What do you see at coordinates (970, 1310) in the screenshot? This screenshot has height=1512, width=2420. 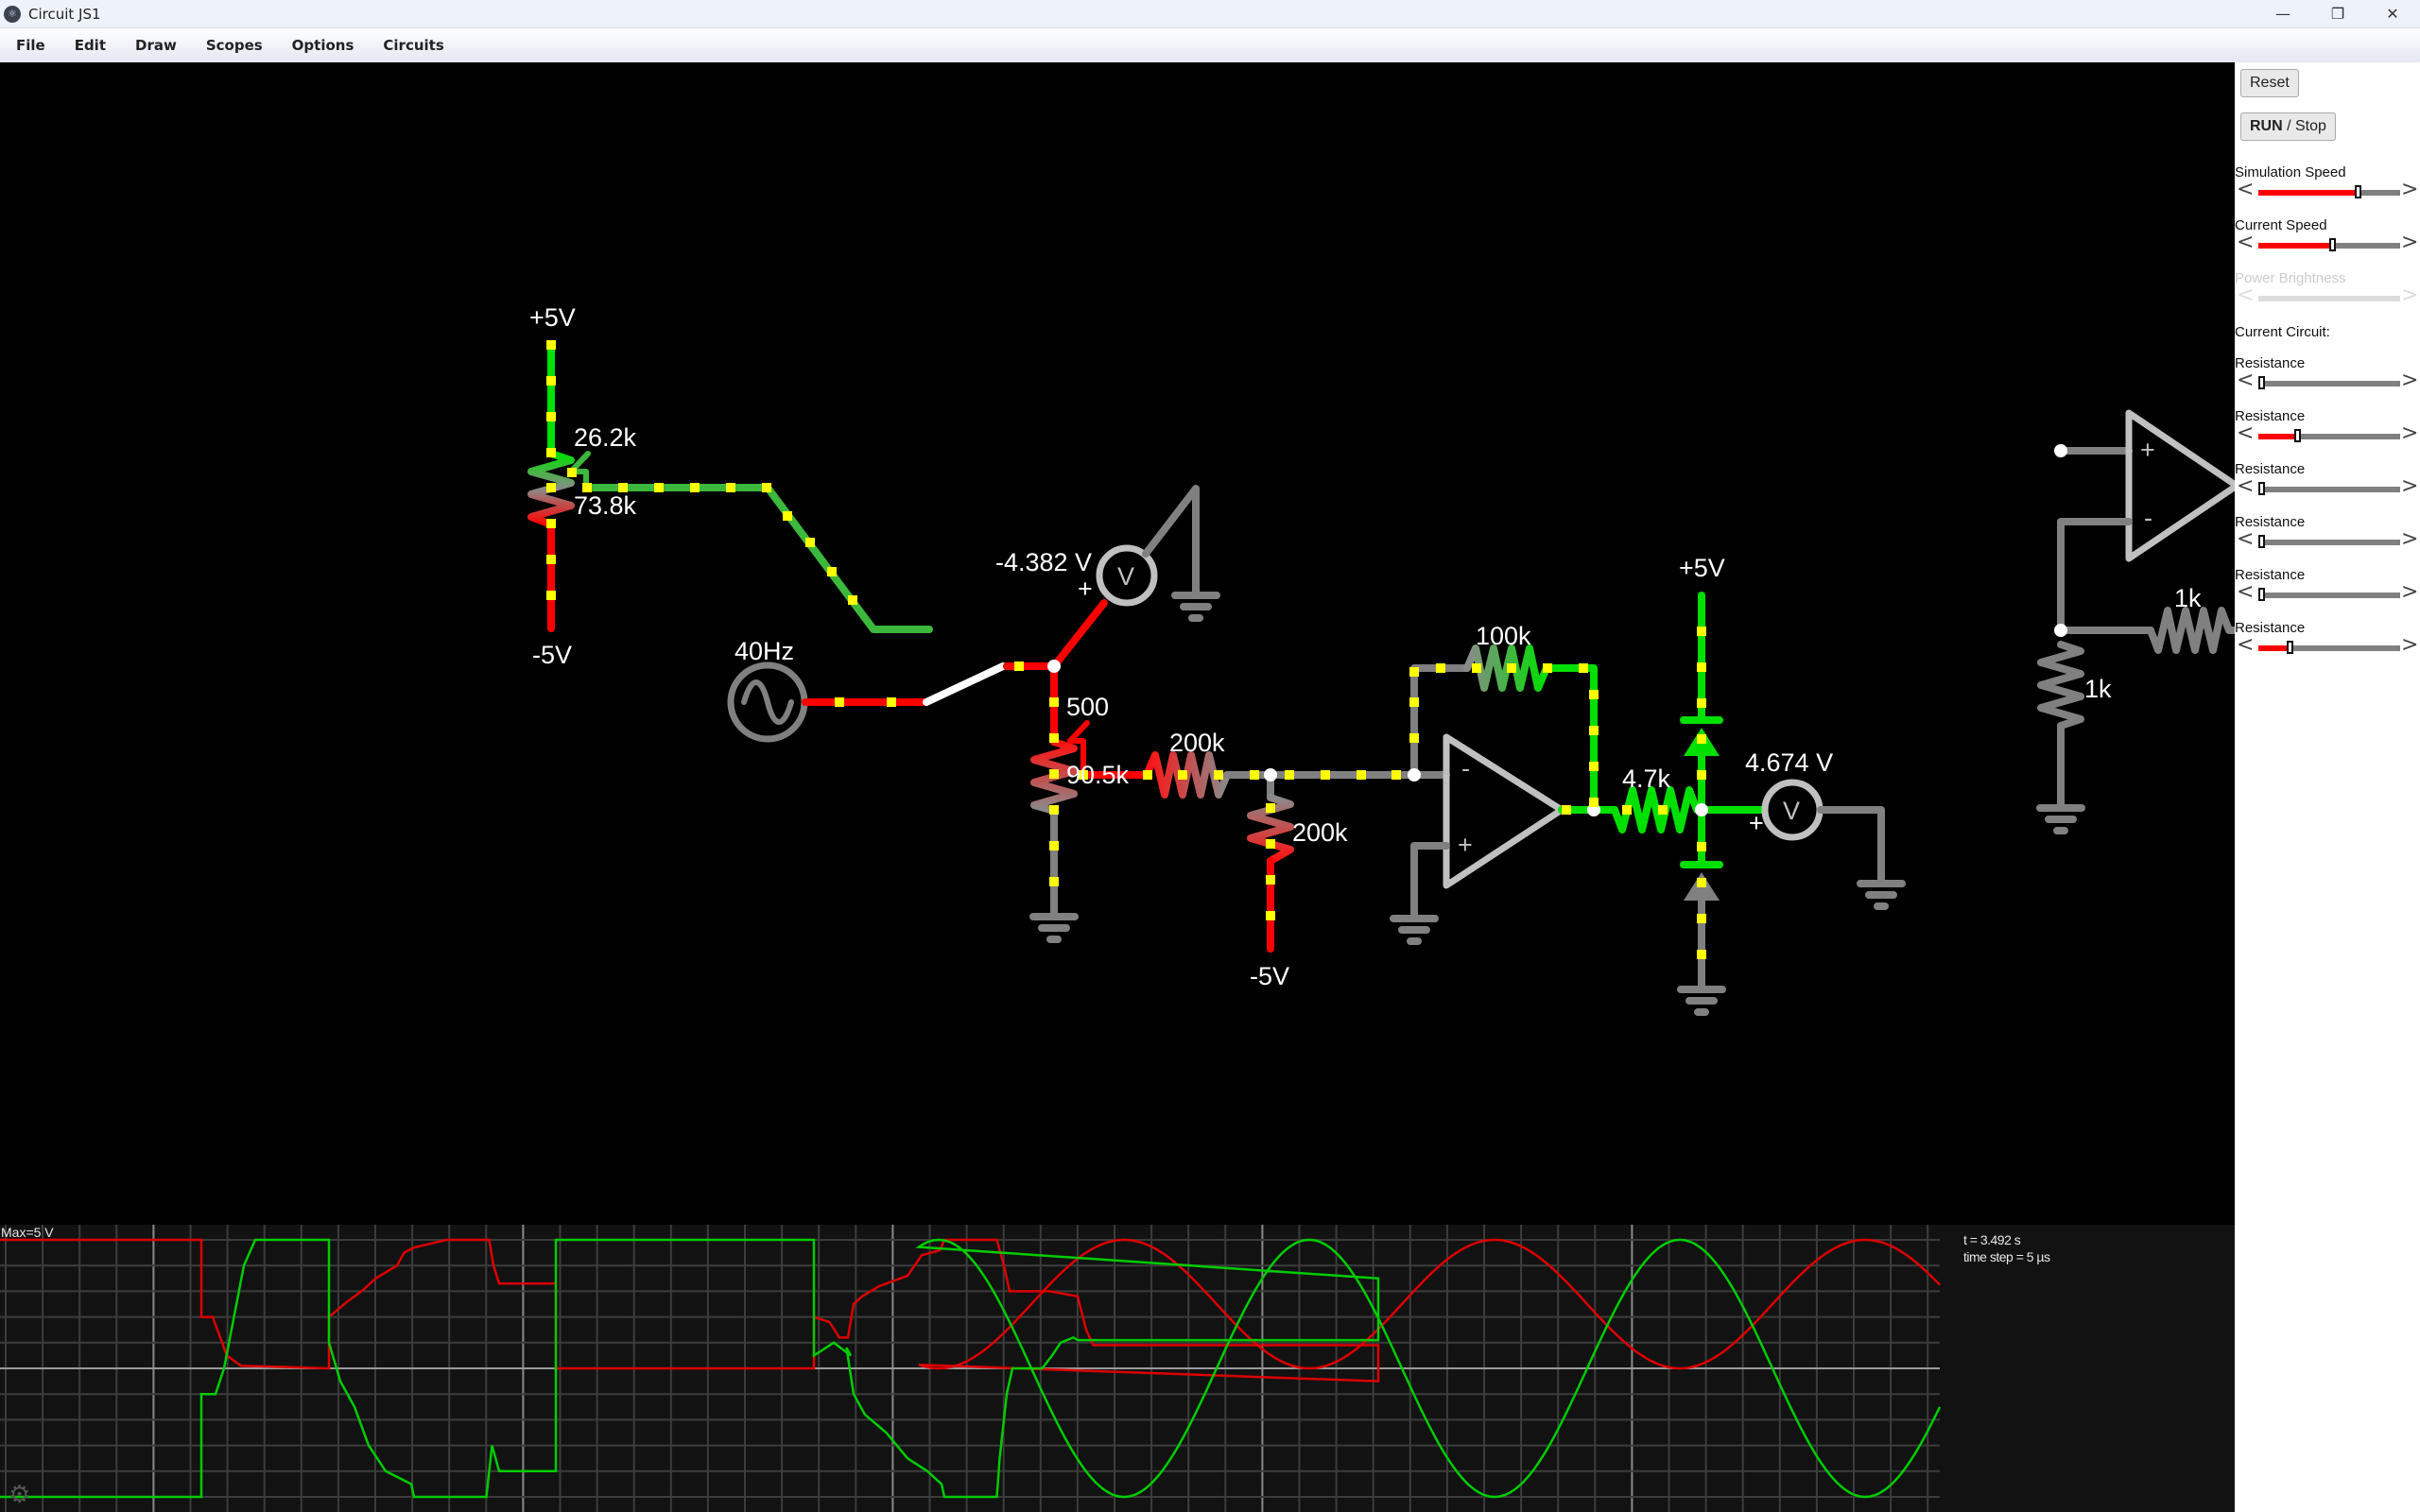 I see `scope-trace-input` at bounding box center [970, 1310].